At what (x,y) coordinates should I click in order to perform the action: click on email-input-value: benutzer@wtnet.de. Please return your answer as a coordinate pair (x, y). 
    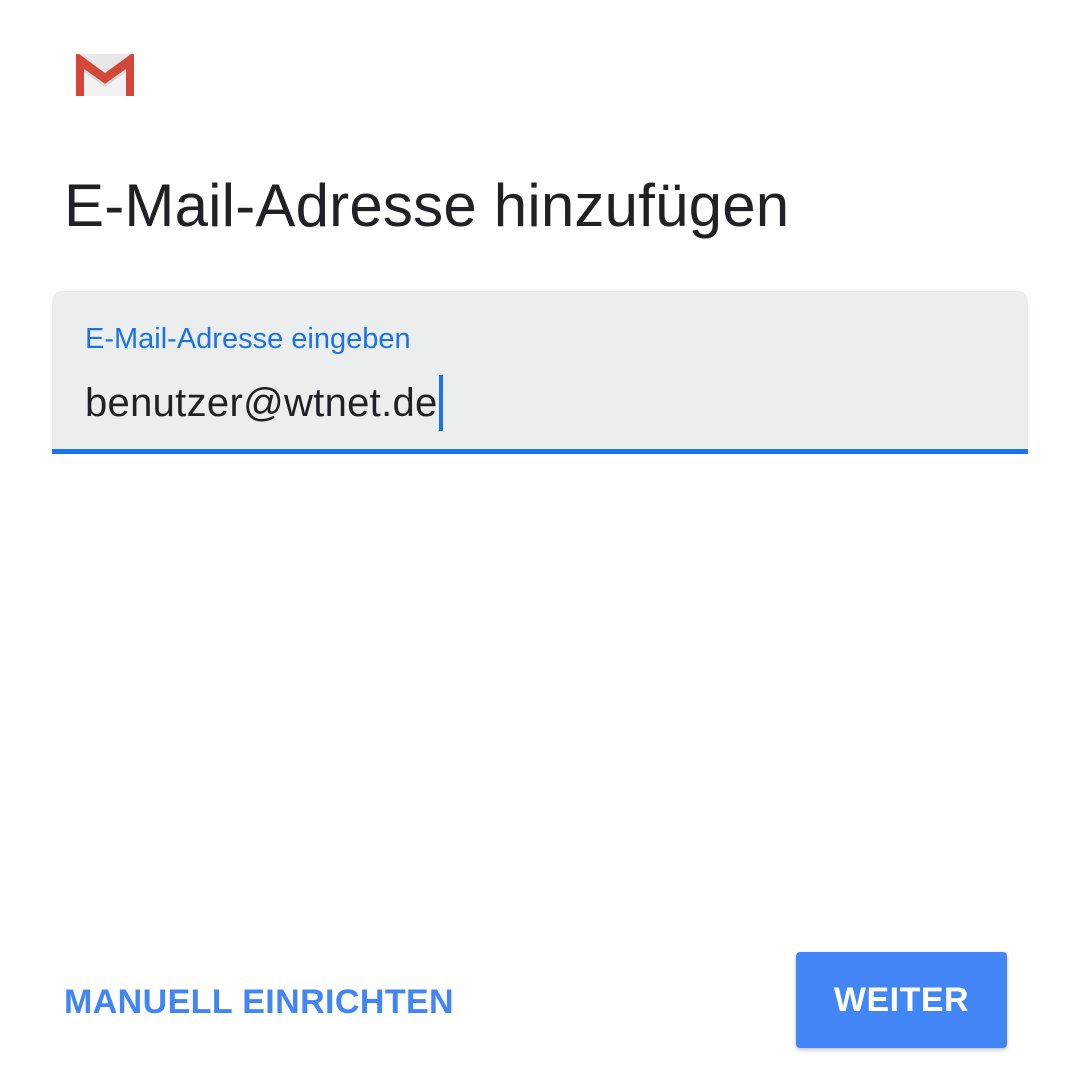
    Looking at the image, I should click on (261, 403).